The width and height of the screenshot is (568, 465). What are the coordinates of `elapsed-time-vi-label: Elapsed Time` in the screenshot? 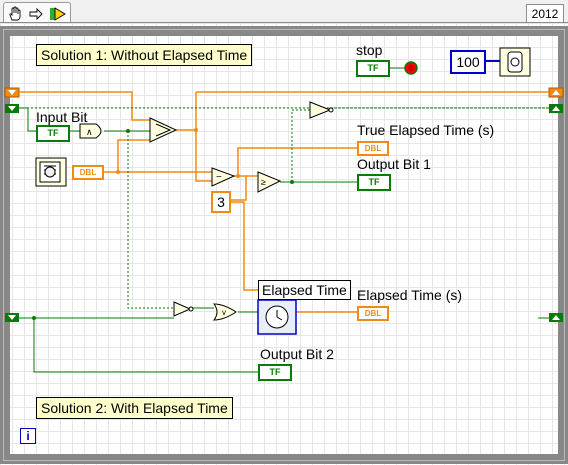 It's located at (304, 290).